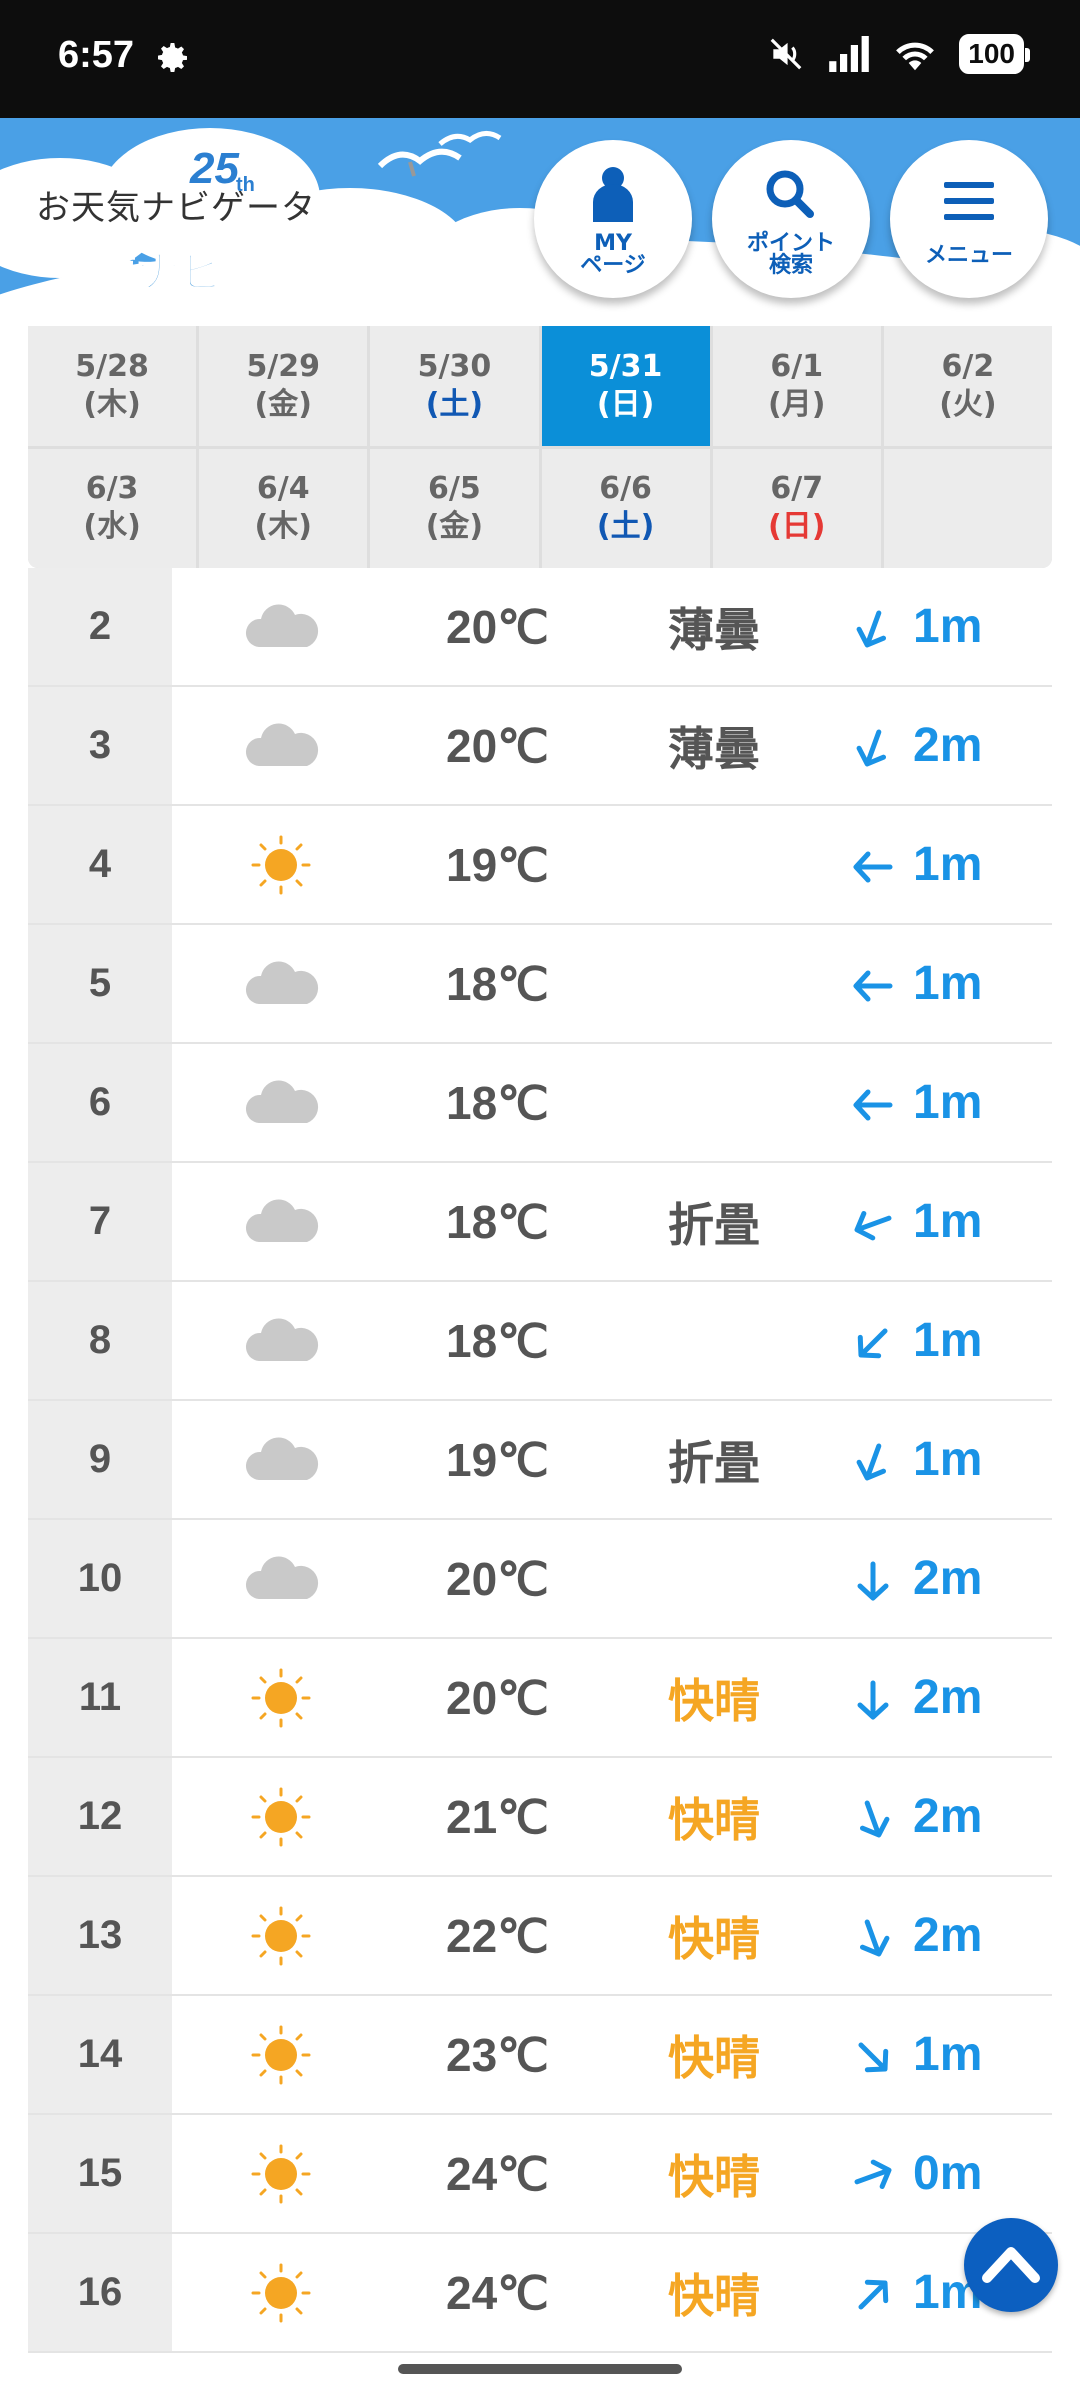 The width and height of the screenshot is (1080, 2400). I want to click on menu-button: メニュー, so click(969, 219).